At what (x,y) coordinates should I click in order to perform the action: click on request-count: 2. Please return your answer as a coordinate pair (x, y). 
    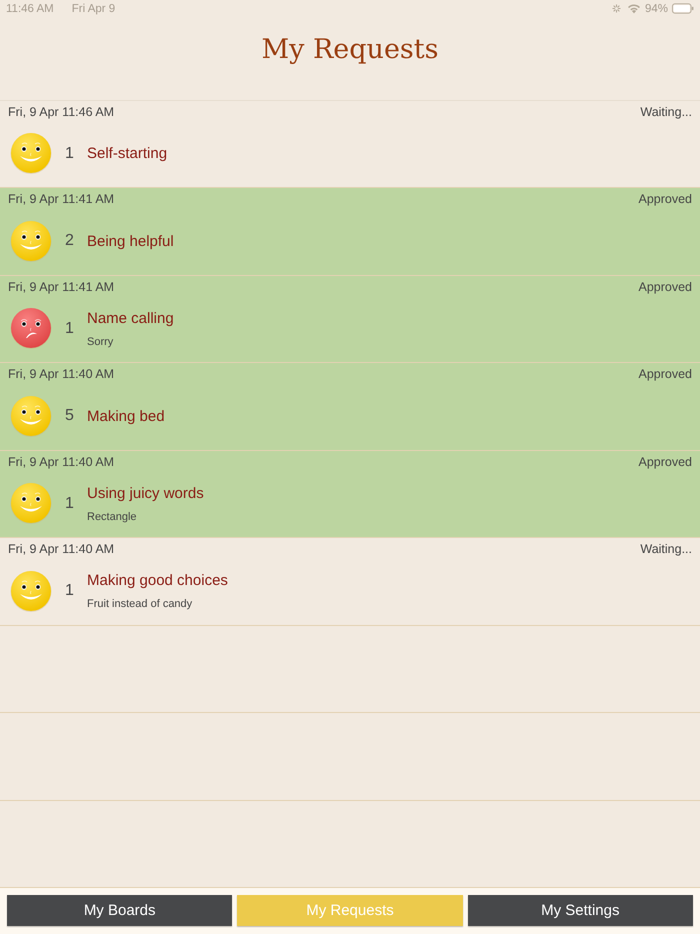
    Looking at the image, I should click on (69, 241).